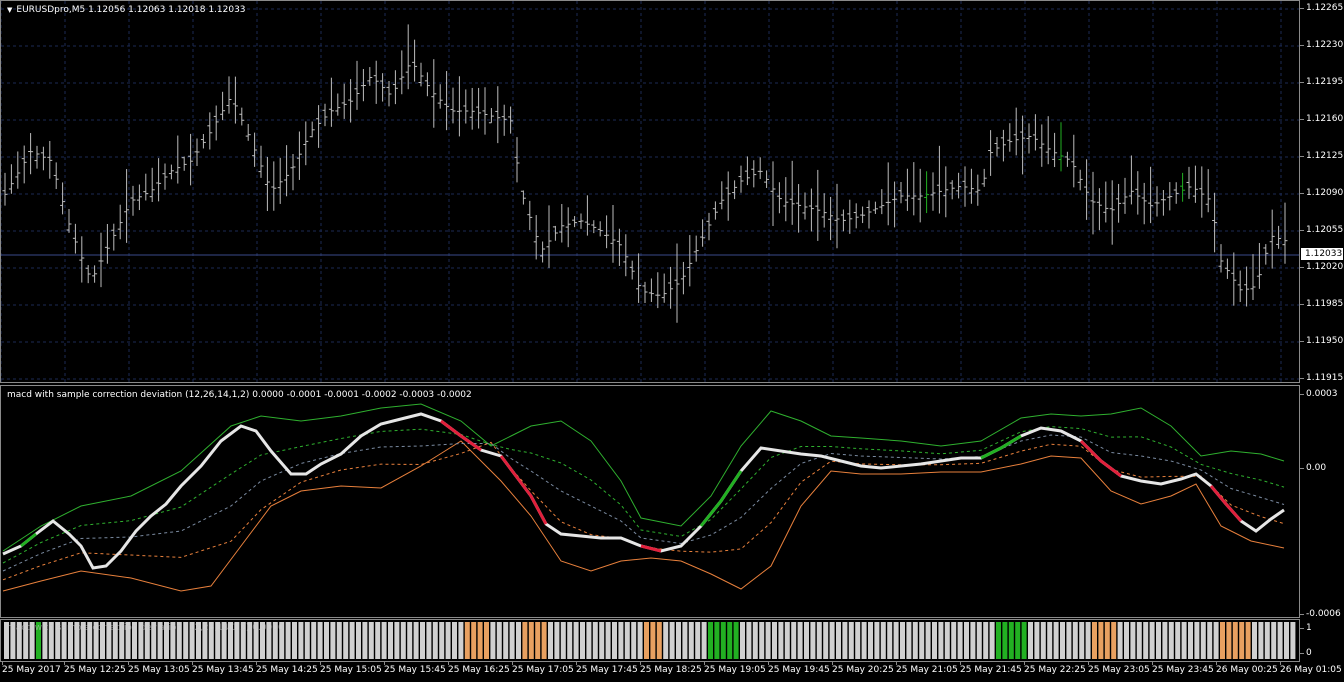  What do you see at coordinates (1321, 341) in the screenshot?
I see `price-tick-label: 1.11950` at bounding box center [1321, 341].